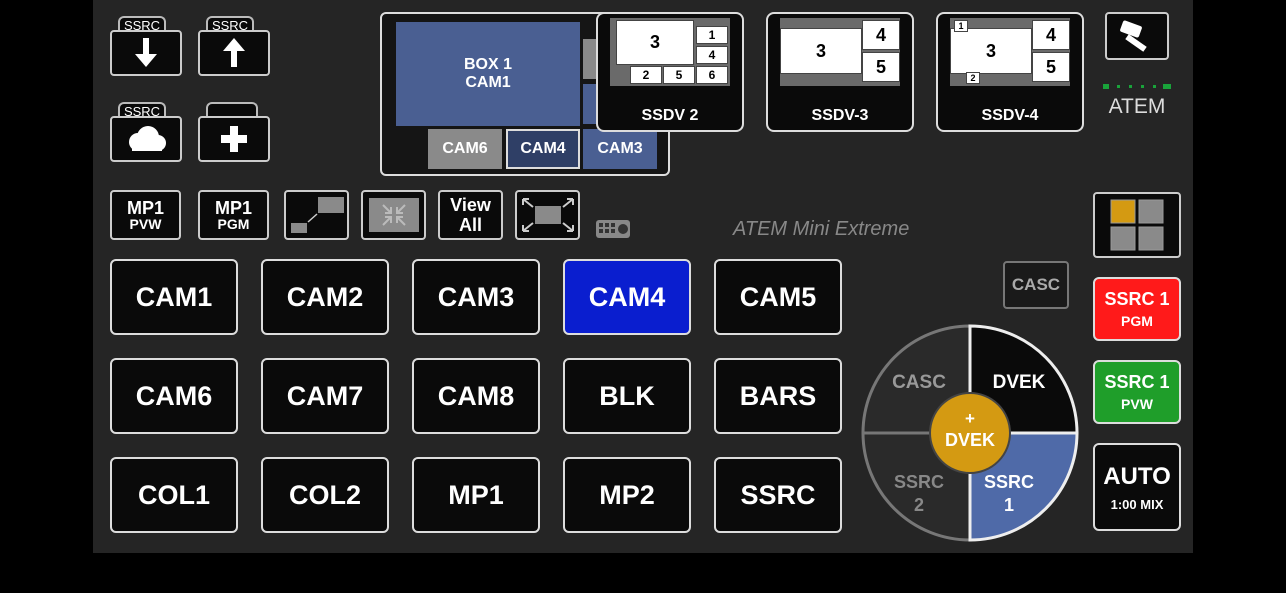  I want to click on ssdv-4-layout: 3 4 5 1 2, so click(1010, 52).